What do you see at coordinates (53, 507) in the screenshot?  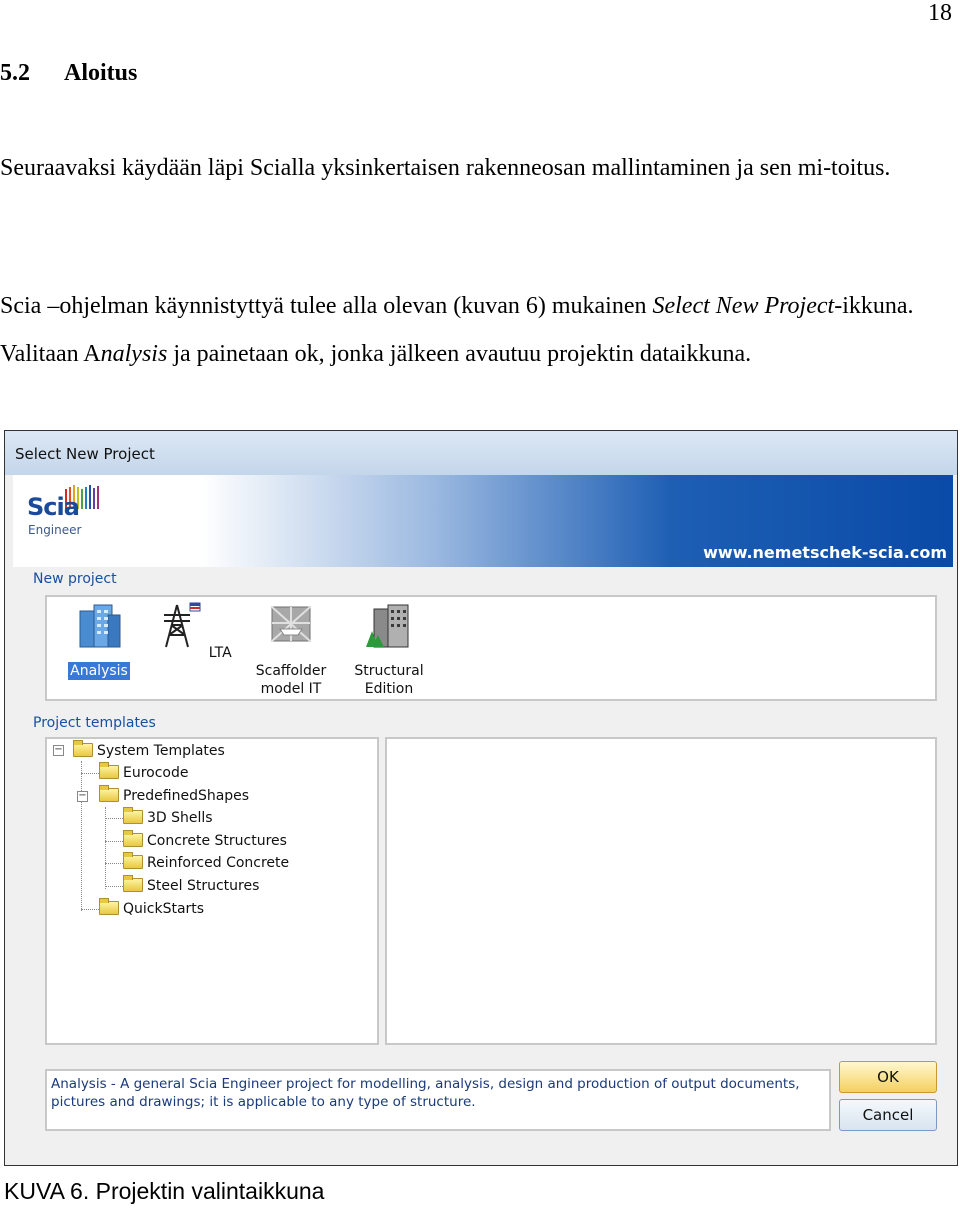 I see `logo-name: Scia` at bounding box center [53, 507].